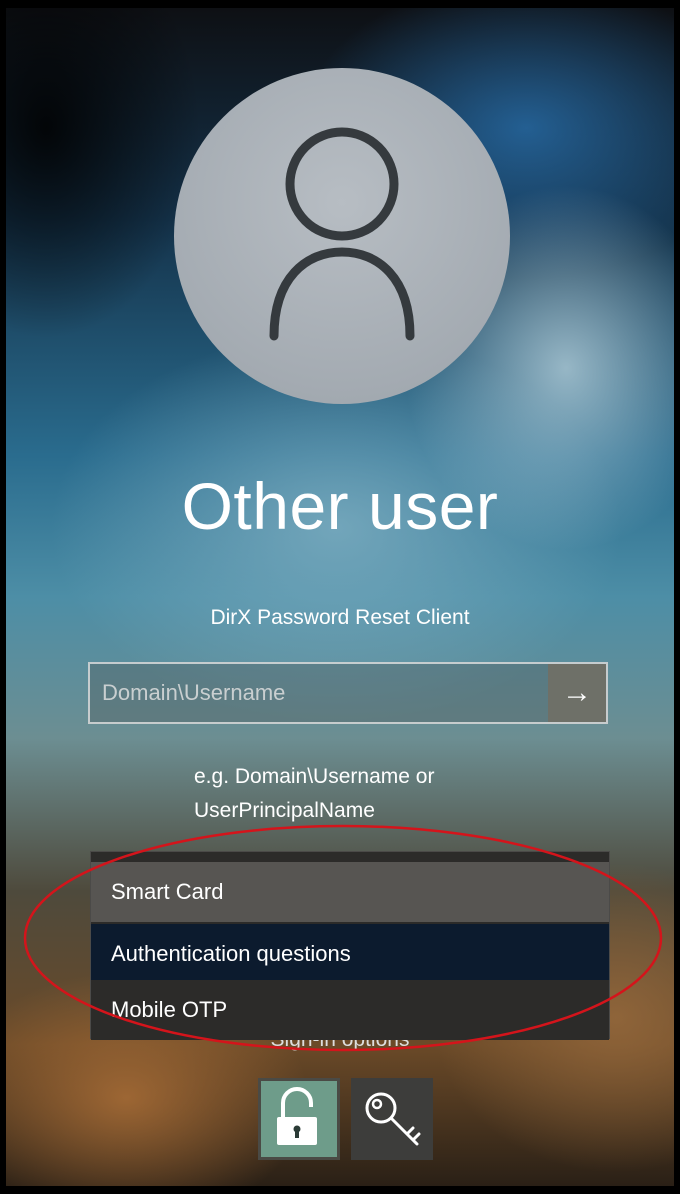  I want to click on key-icon, so click(393, 1119).